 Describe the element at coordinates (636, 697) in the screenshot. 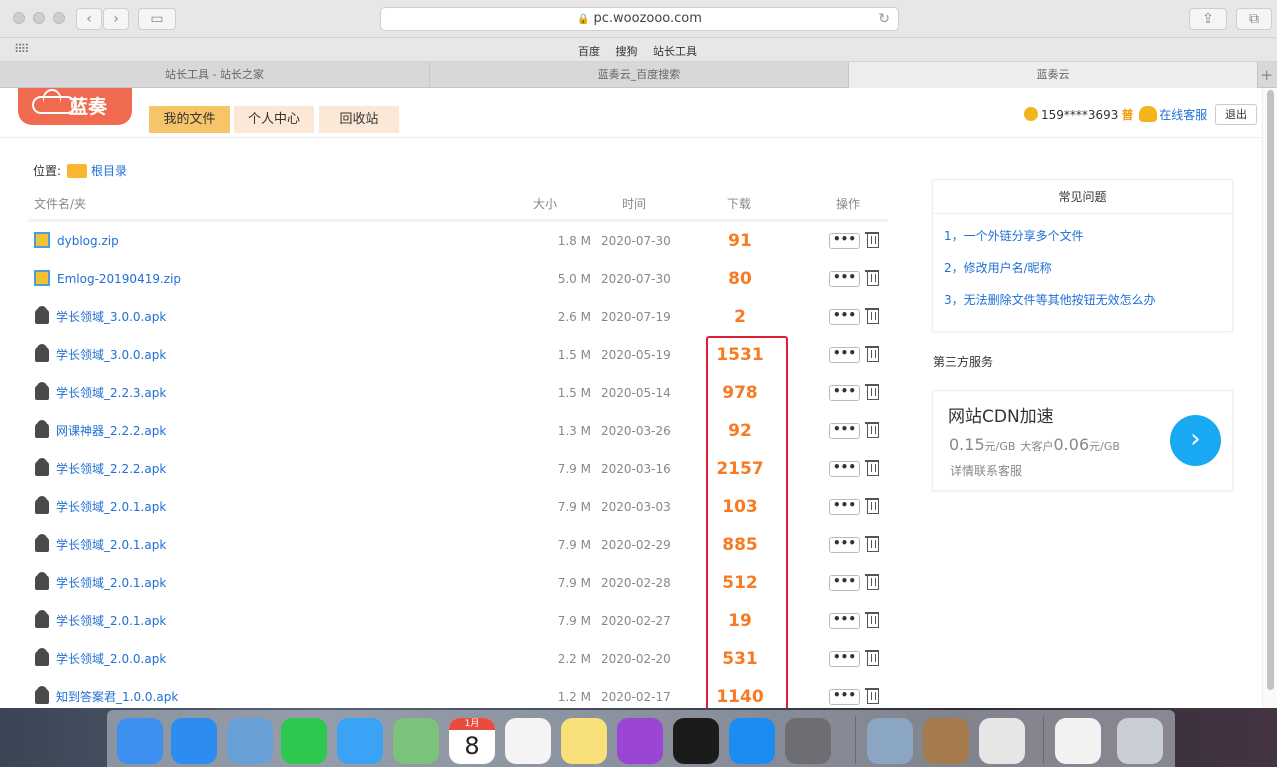

I see `file-date: 2020-02-17` at that location.